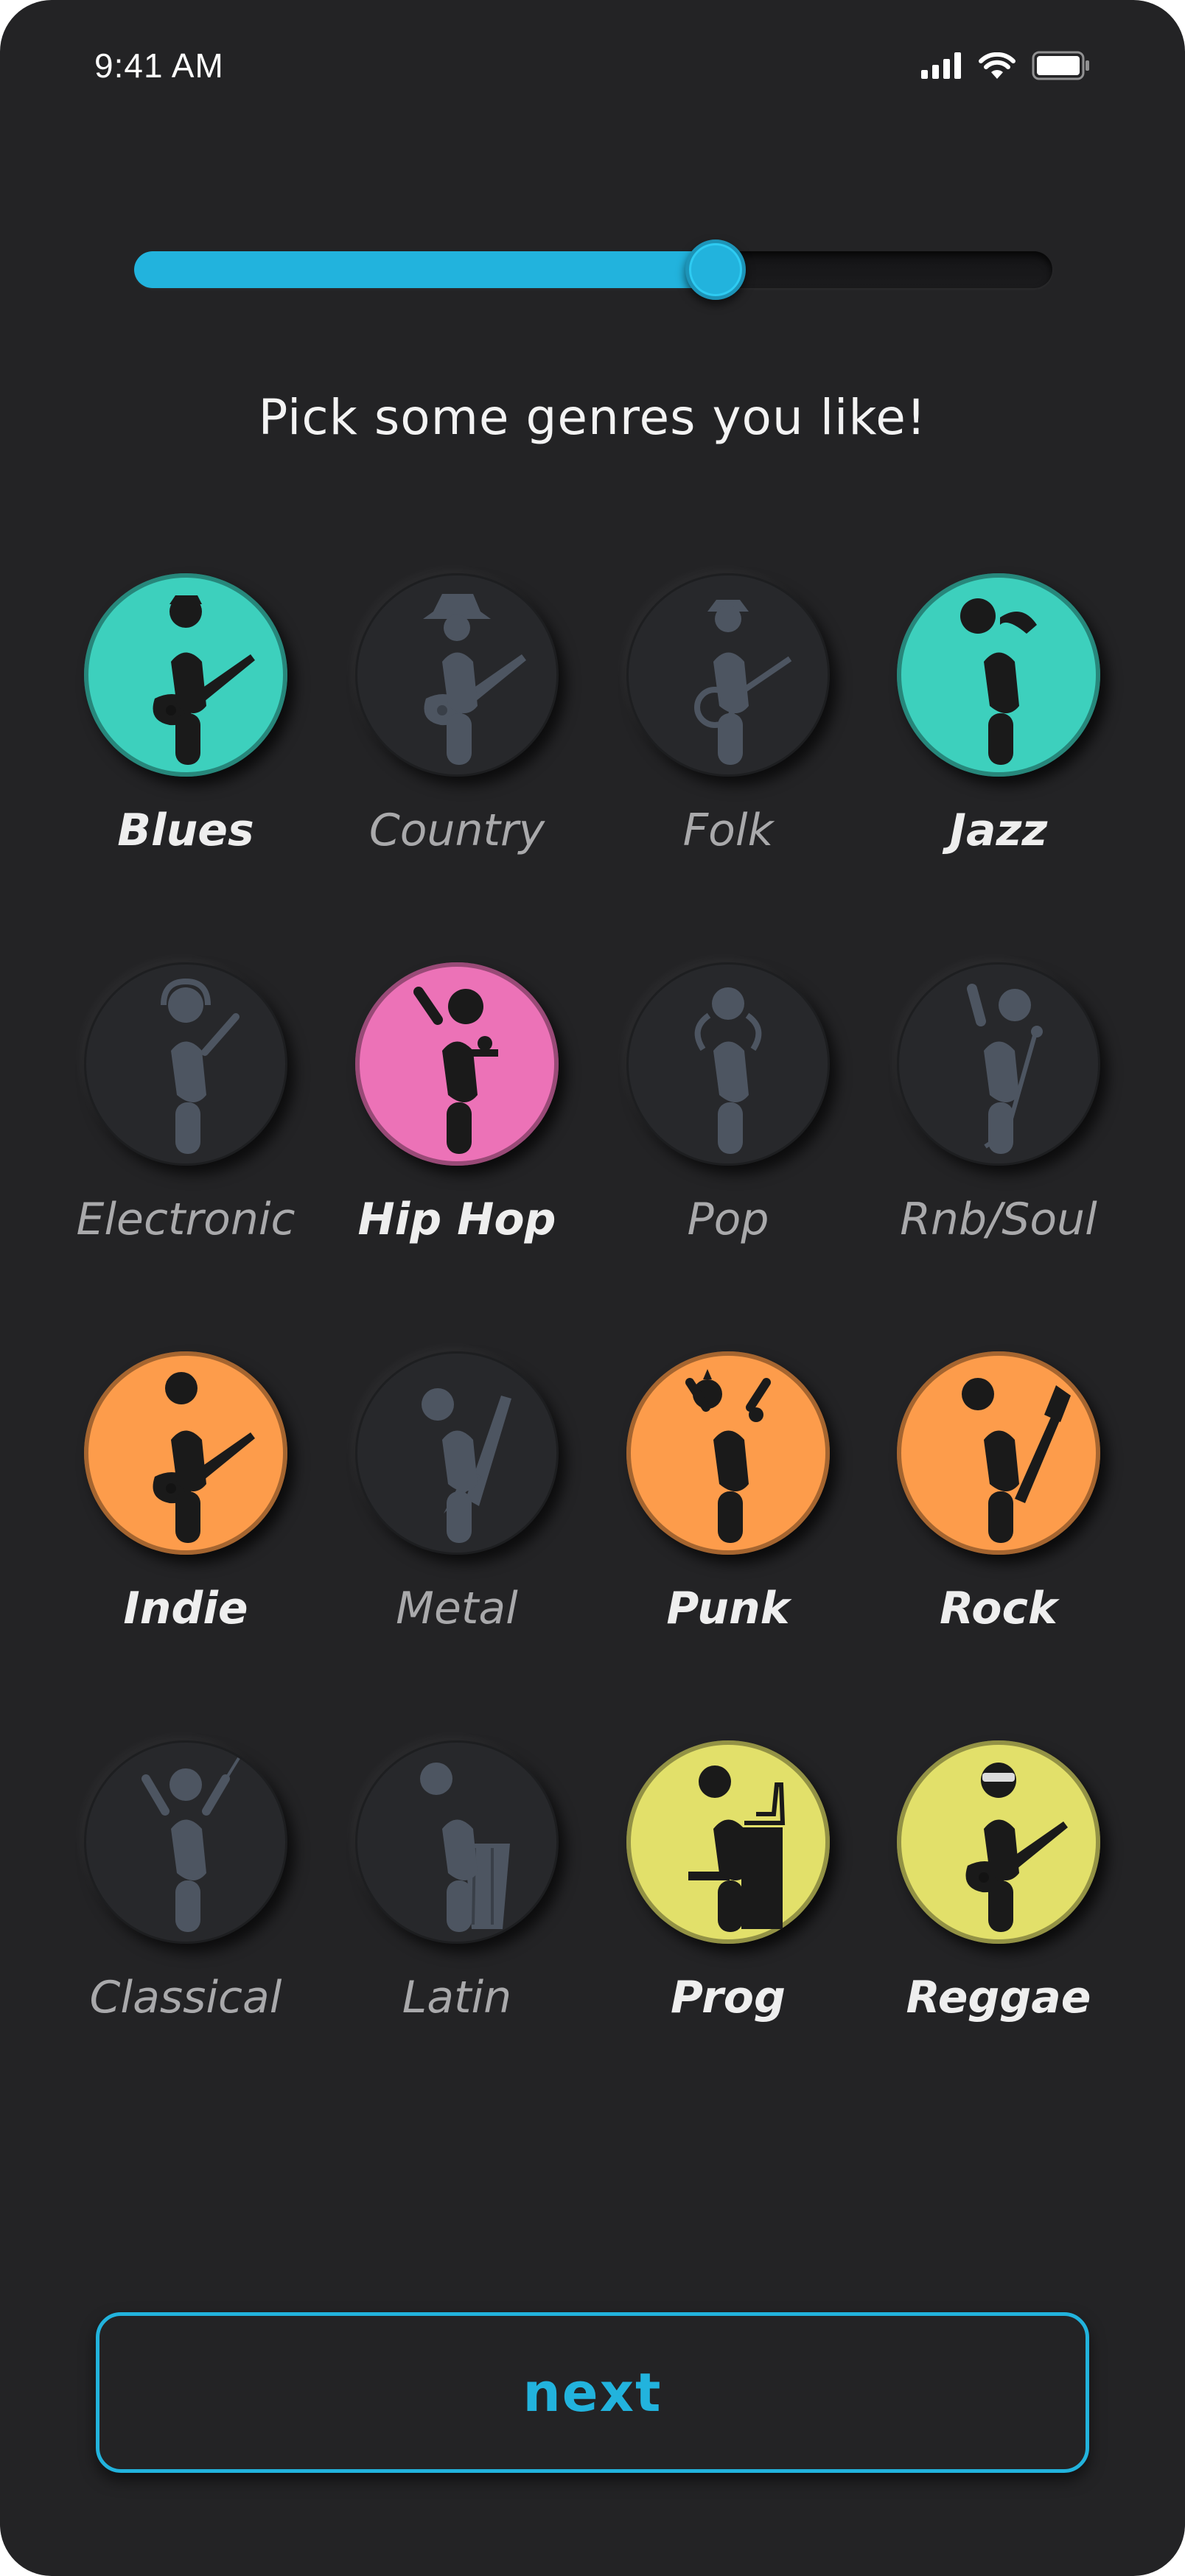 This screenshot has width=1185, height=2576. What do you see at coordinates (743, 682) in the screenshot?
I see `banjo-player-icon` at bounding box center [743, 682].